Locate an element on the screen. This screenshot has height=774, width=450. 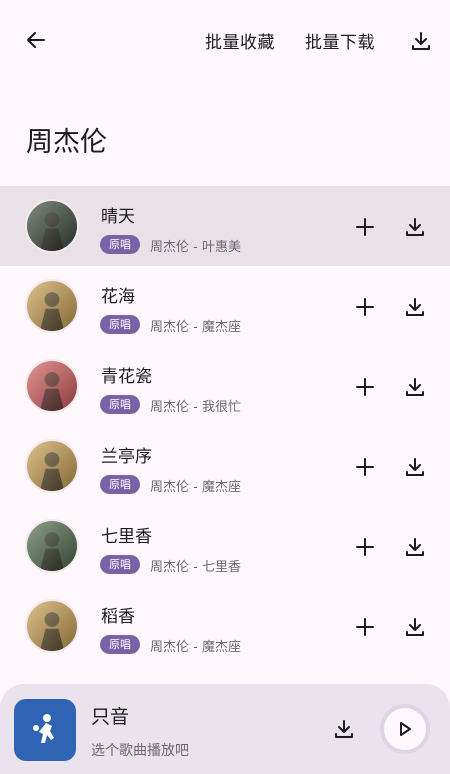
song-subtitle: 周杰伦 - 七里香 is located at coordinates (195, 567).